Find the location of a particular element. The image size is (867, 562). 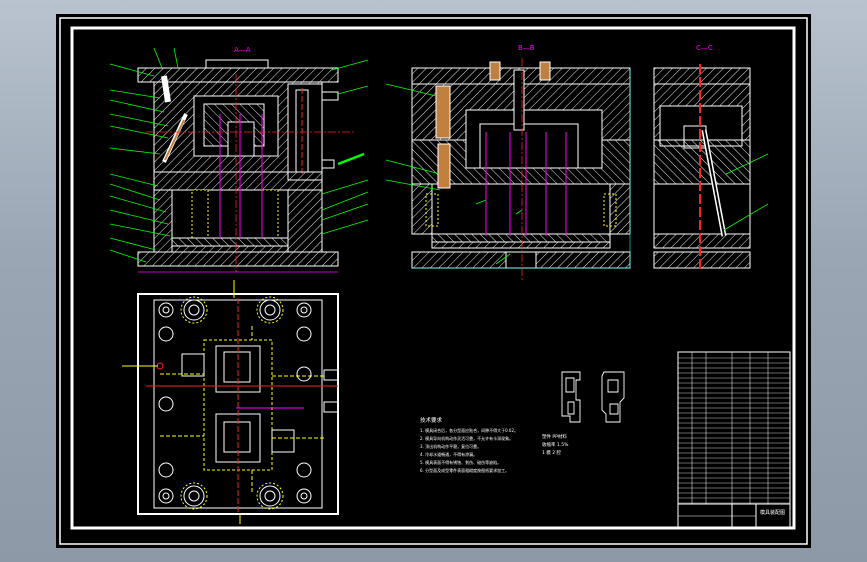

svg-text: 塑件 PP材料 is located at coordinates (554, 436).